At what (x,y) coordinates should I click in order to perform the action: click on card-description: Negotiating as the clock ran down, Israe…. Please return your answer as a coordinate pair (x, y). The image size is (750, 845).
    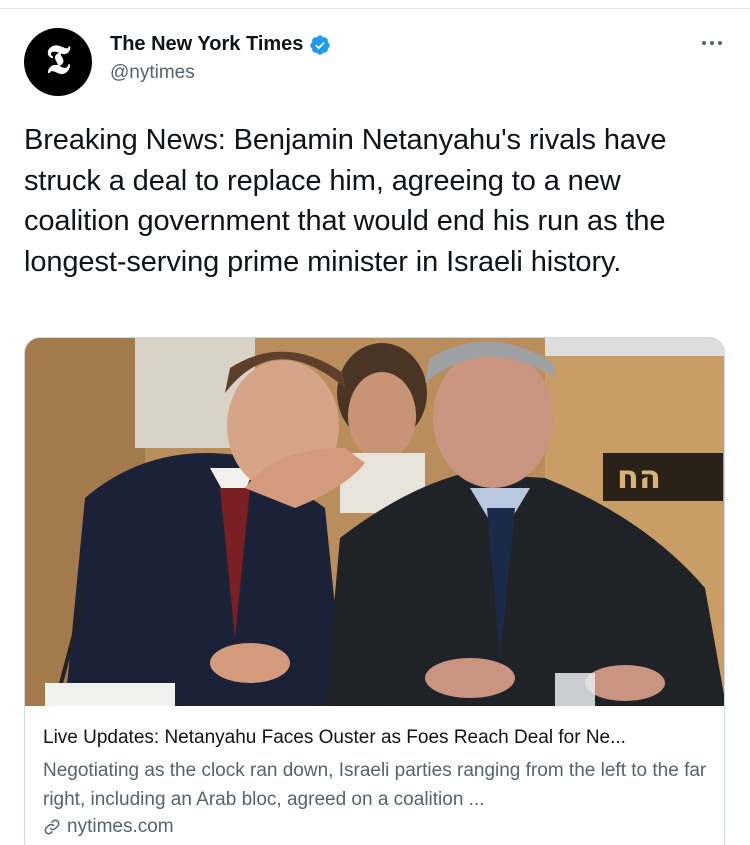
    Looking at the image, I should click on (375, 785).